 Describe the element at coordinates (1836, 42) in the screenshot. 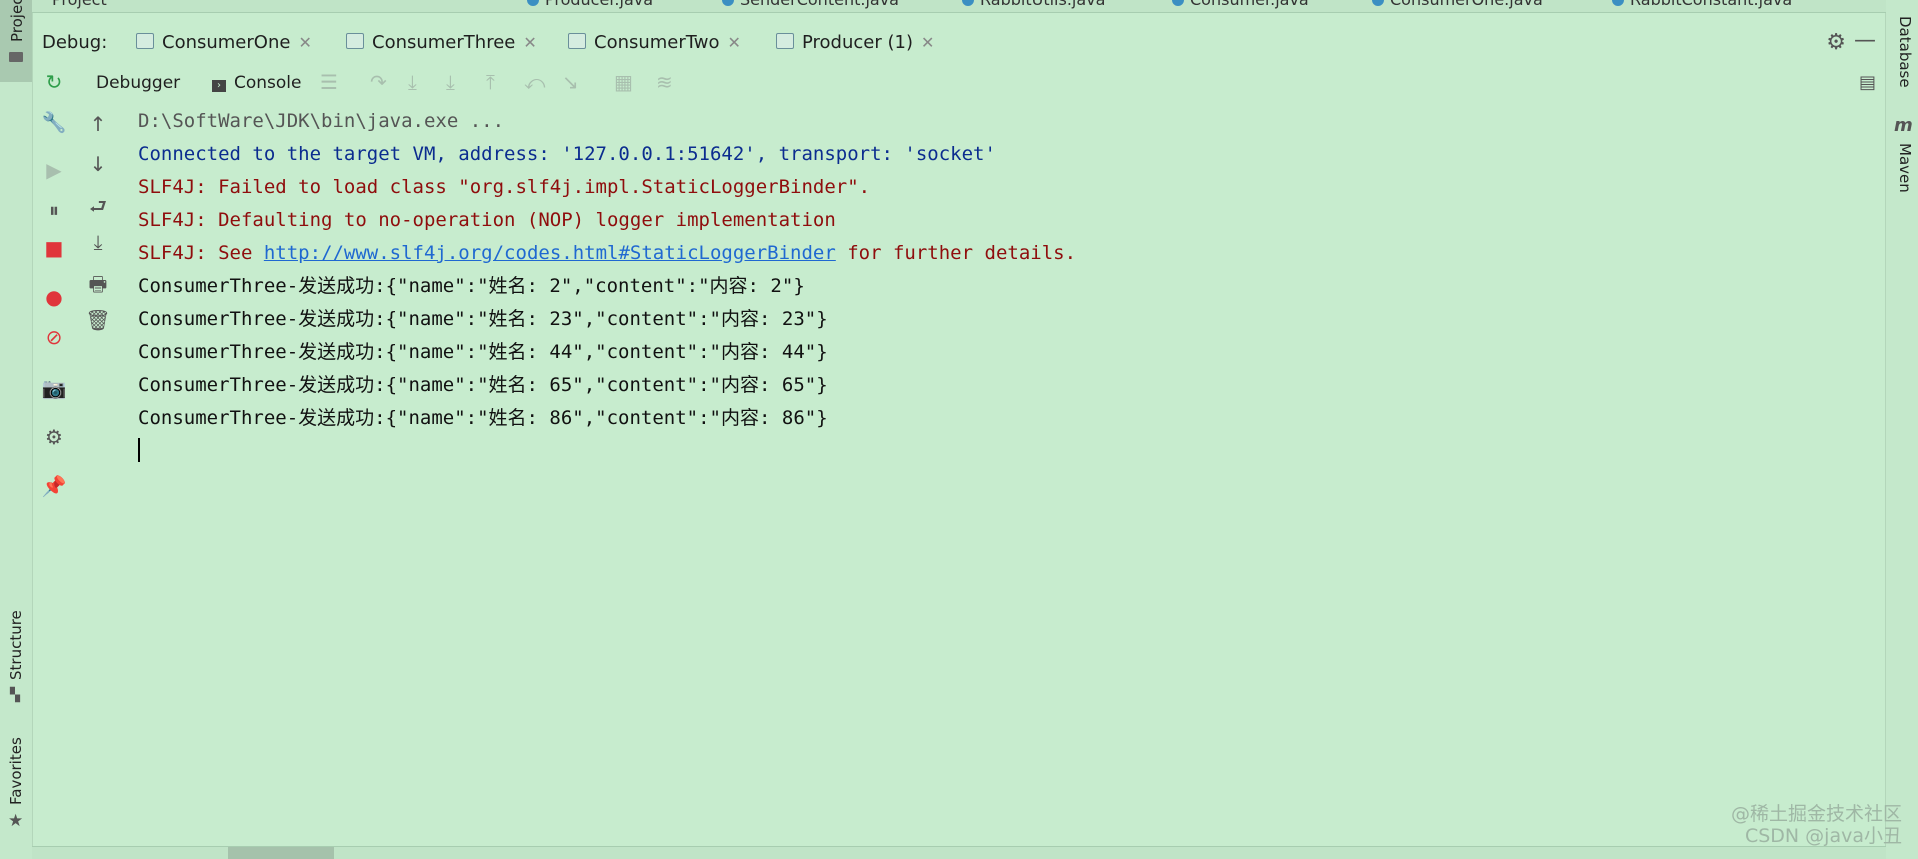

I see `settings-gear-icon: ⚙` at that location.